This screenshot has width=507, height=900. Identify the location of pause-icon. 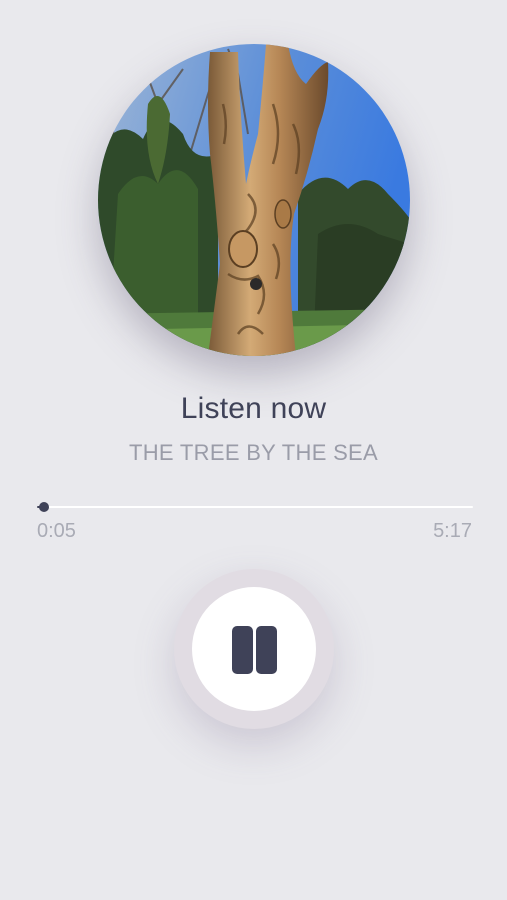
(242, 650).